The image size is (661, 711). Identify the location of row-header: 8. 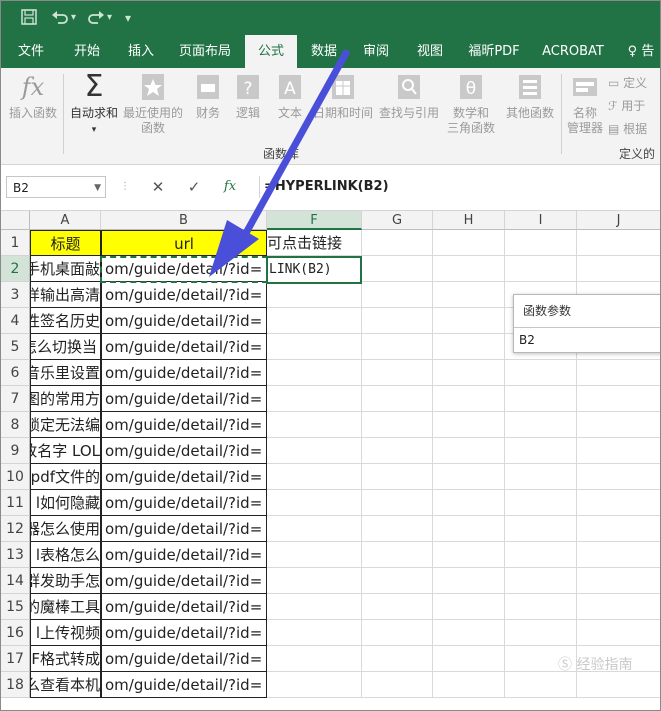
(15, 425).